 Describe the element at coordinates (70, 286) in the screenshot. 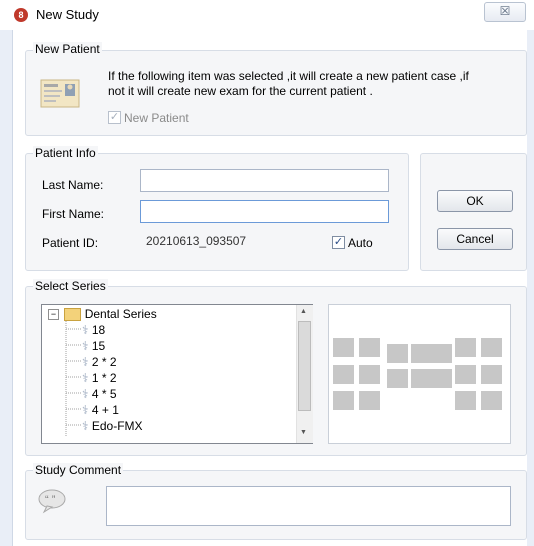

I see `select-series-group-label: Select Series` at that location.